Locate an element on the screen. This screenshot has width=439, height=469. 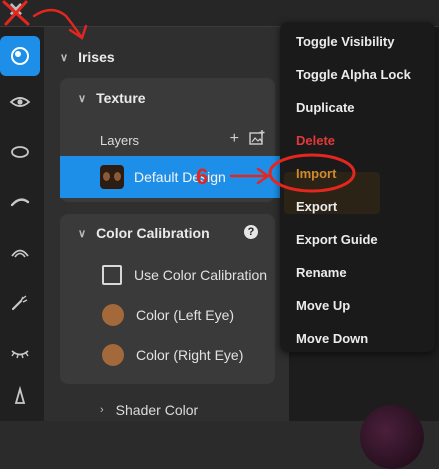
shader-color-row: › Shader Color is located at coordinates (149, 410).